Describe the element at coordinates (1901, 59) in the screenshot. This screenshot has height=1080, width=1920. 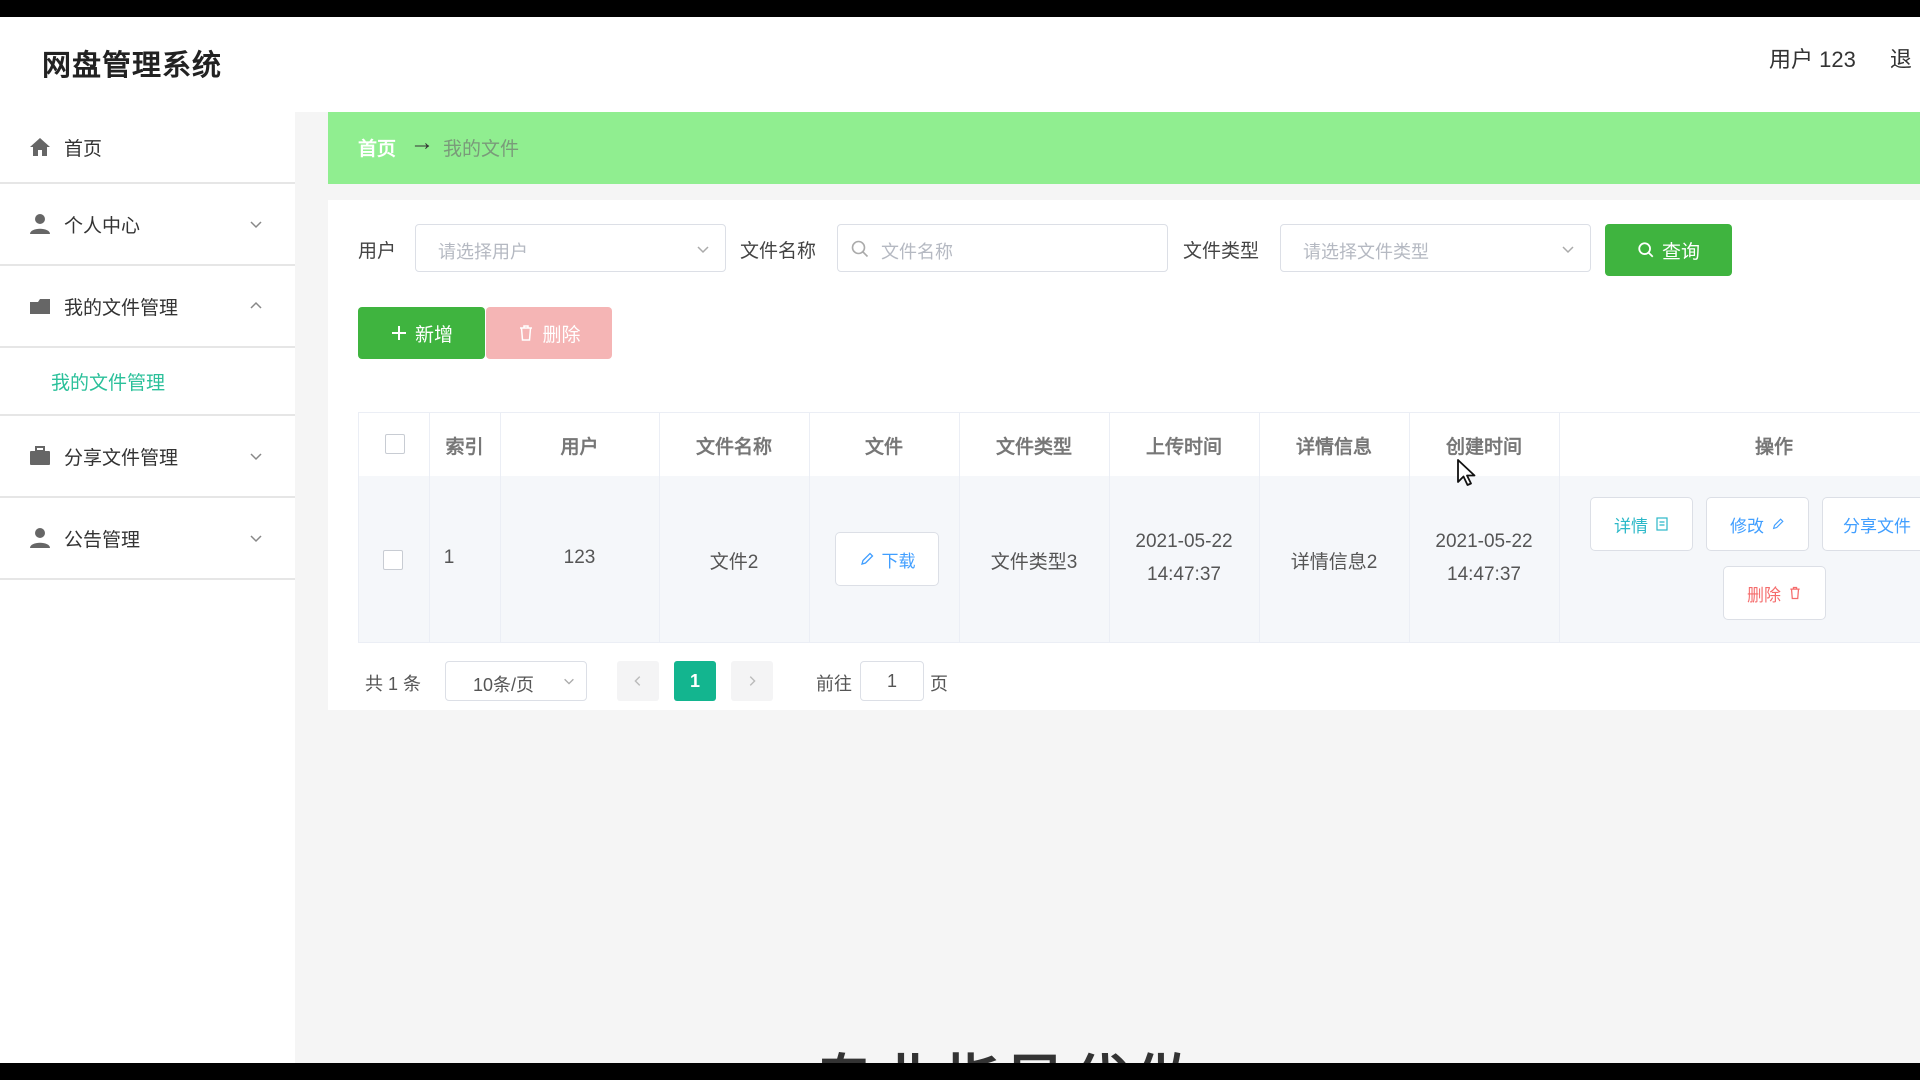
I see `logout-link: 退` at that location.